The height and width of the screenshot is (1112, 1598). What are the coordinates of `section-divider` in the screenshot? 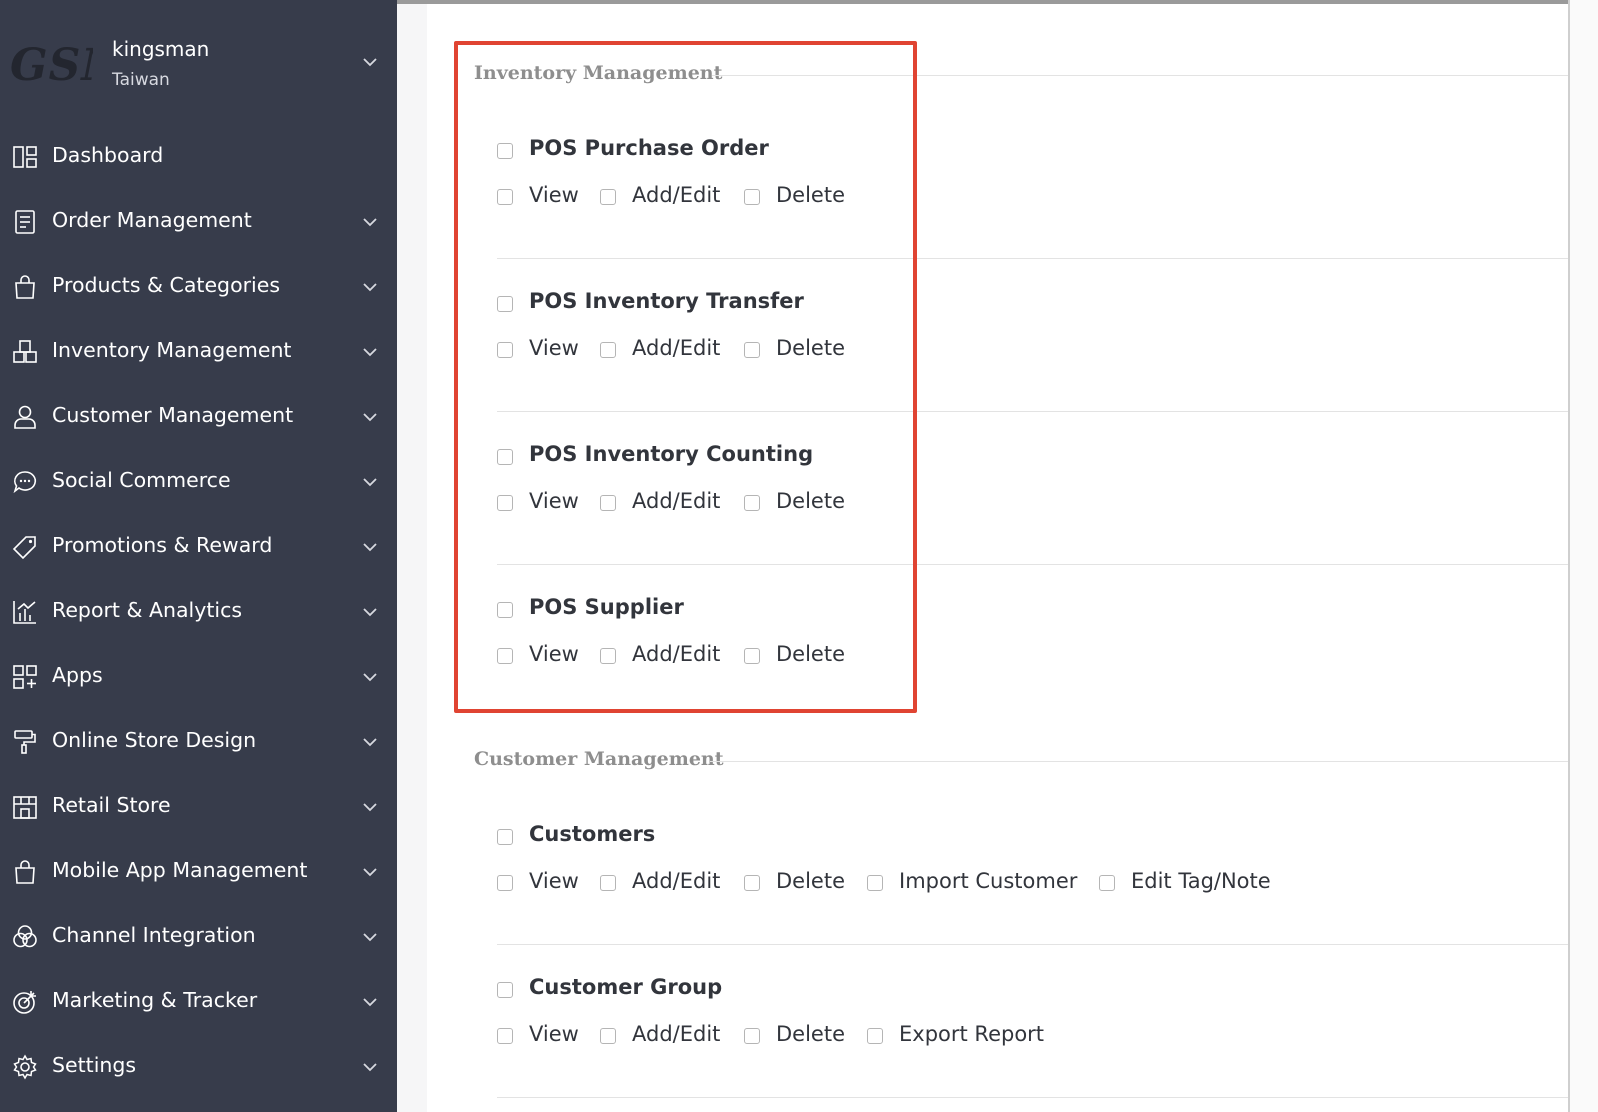 It's located at (1139, 761).